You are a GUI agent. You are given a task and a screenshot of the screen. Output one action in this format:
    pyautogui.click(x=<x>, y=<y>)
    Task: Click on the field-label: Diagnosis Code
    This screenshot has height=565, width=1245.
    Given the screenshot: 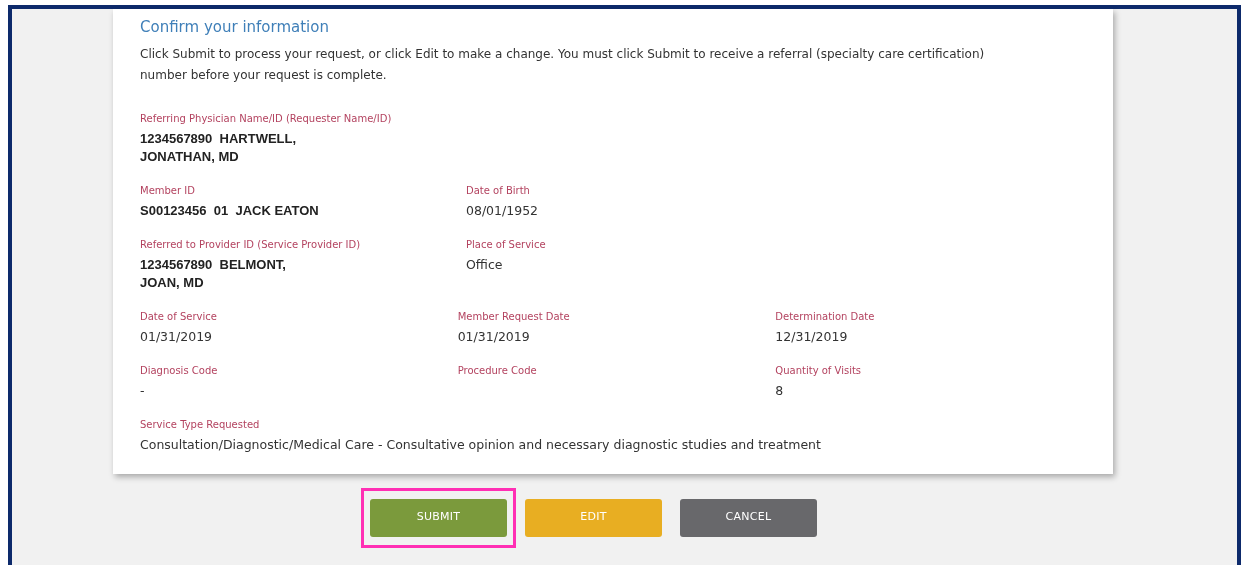 What is the action you would take?
    pyautogui.click(x=179, y=370)
    